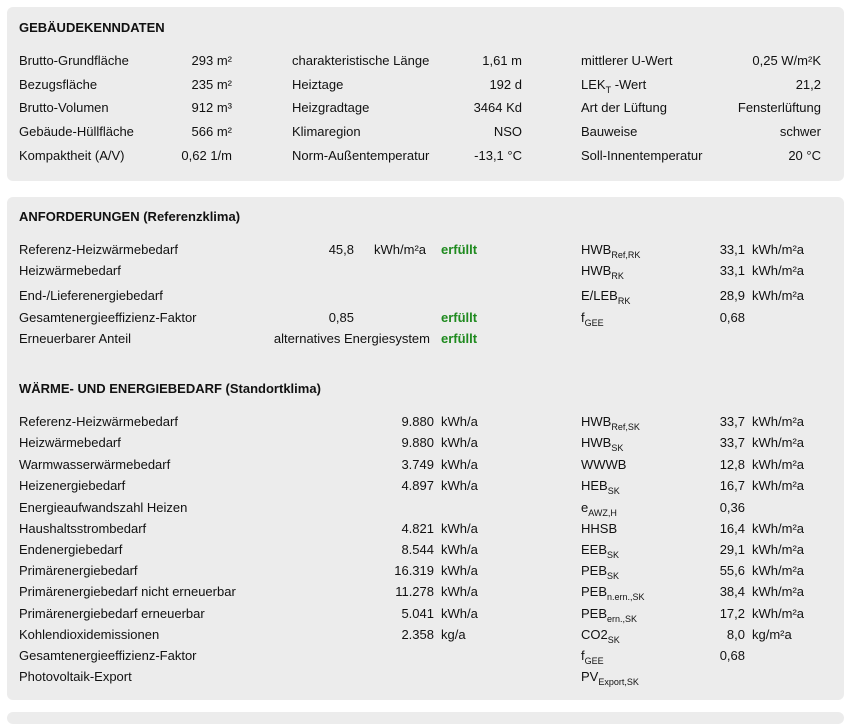 The height and width of the screenshot is (724, 851). I want to click on col2-value: 3464 Kd, so click(497, 107).